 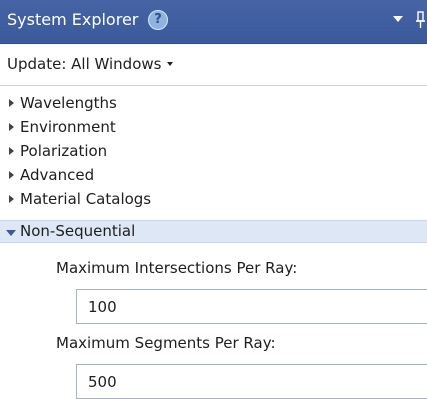 I want to click on tree-item-wavelengths: Wavelengths, so click(x=213, y=103).